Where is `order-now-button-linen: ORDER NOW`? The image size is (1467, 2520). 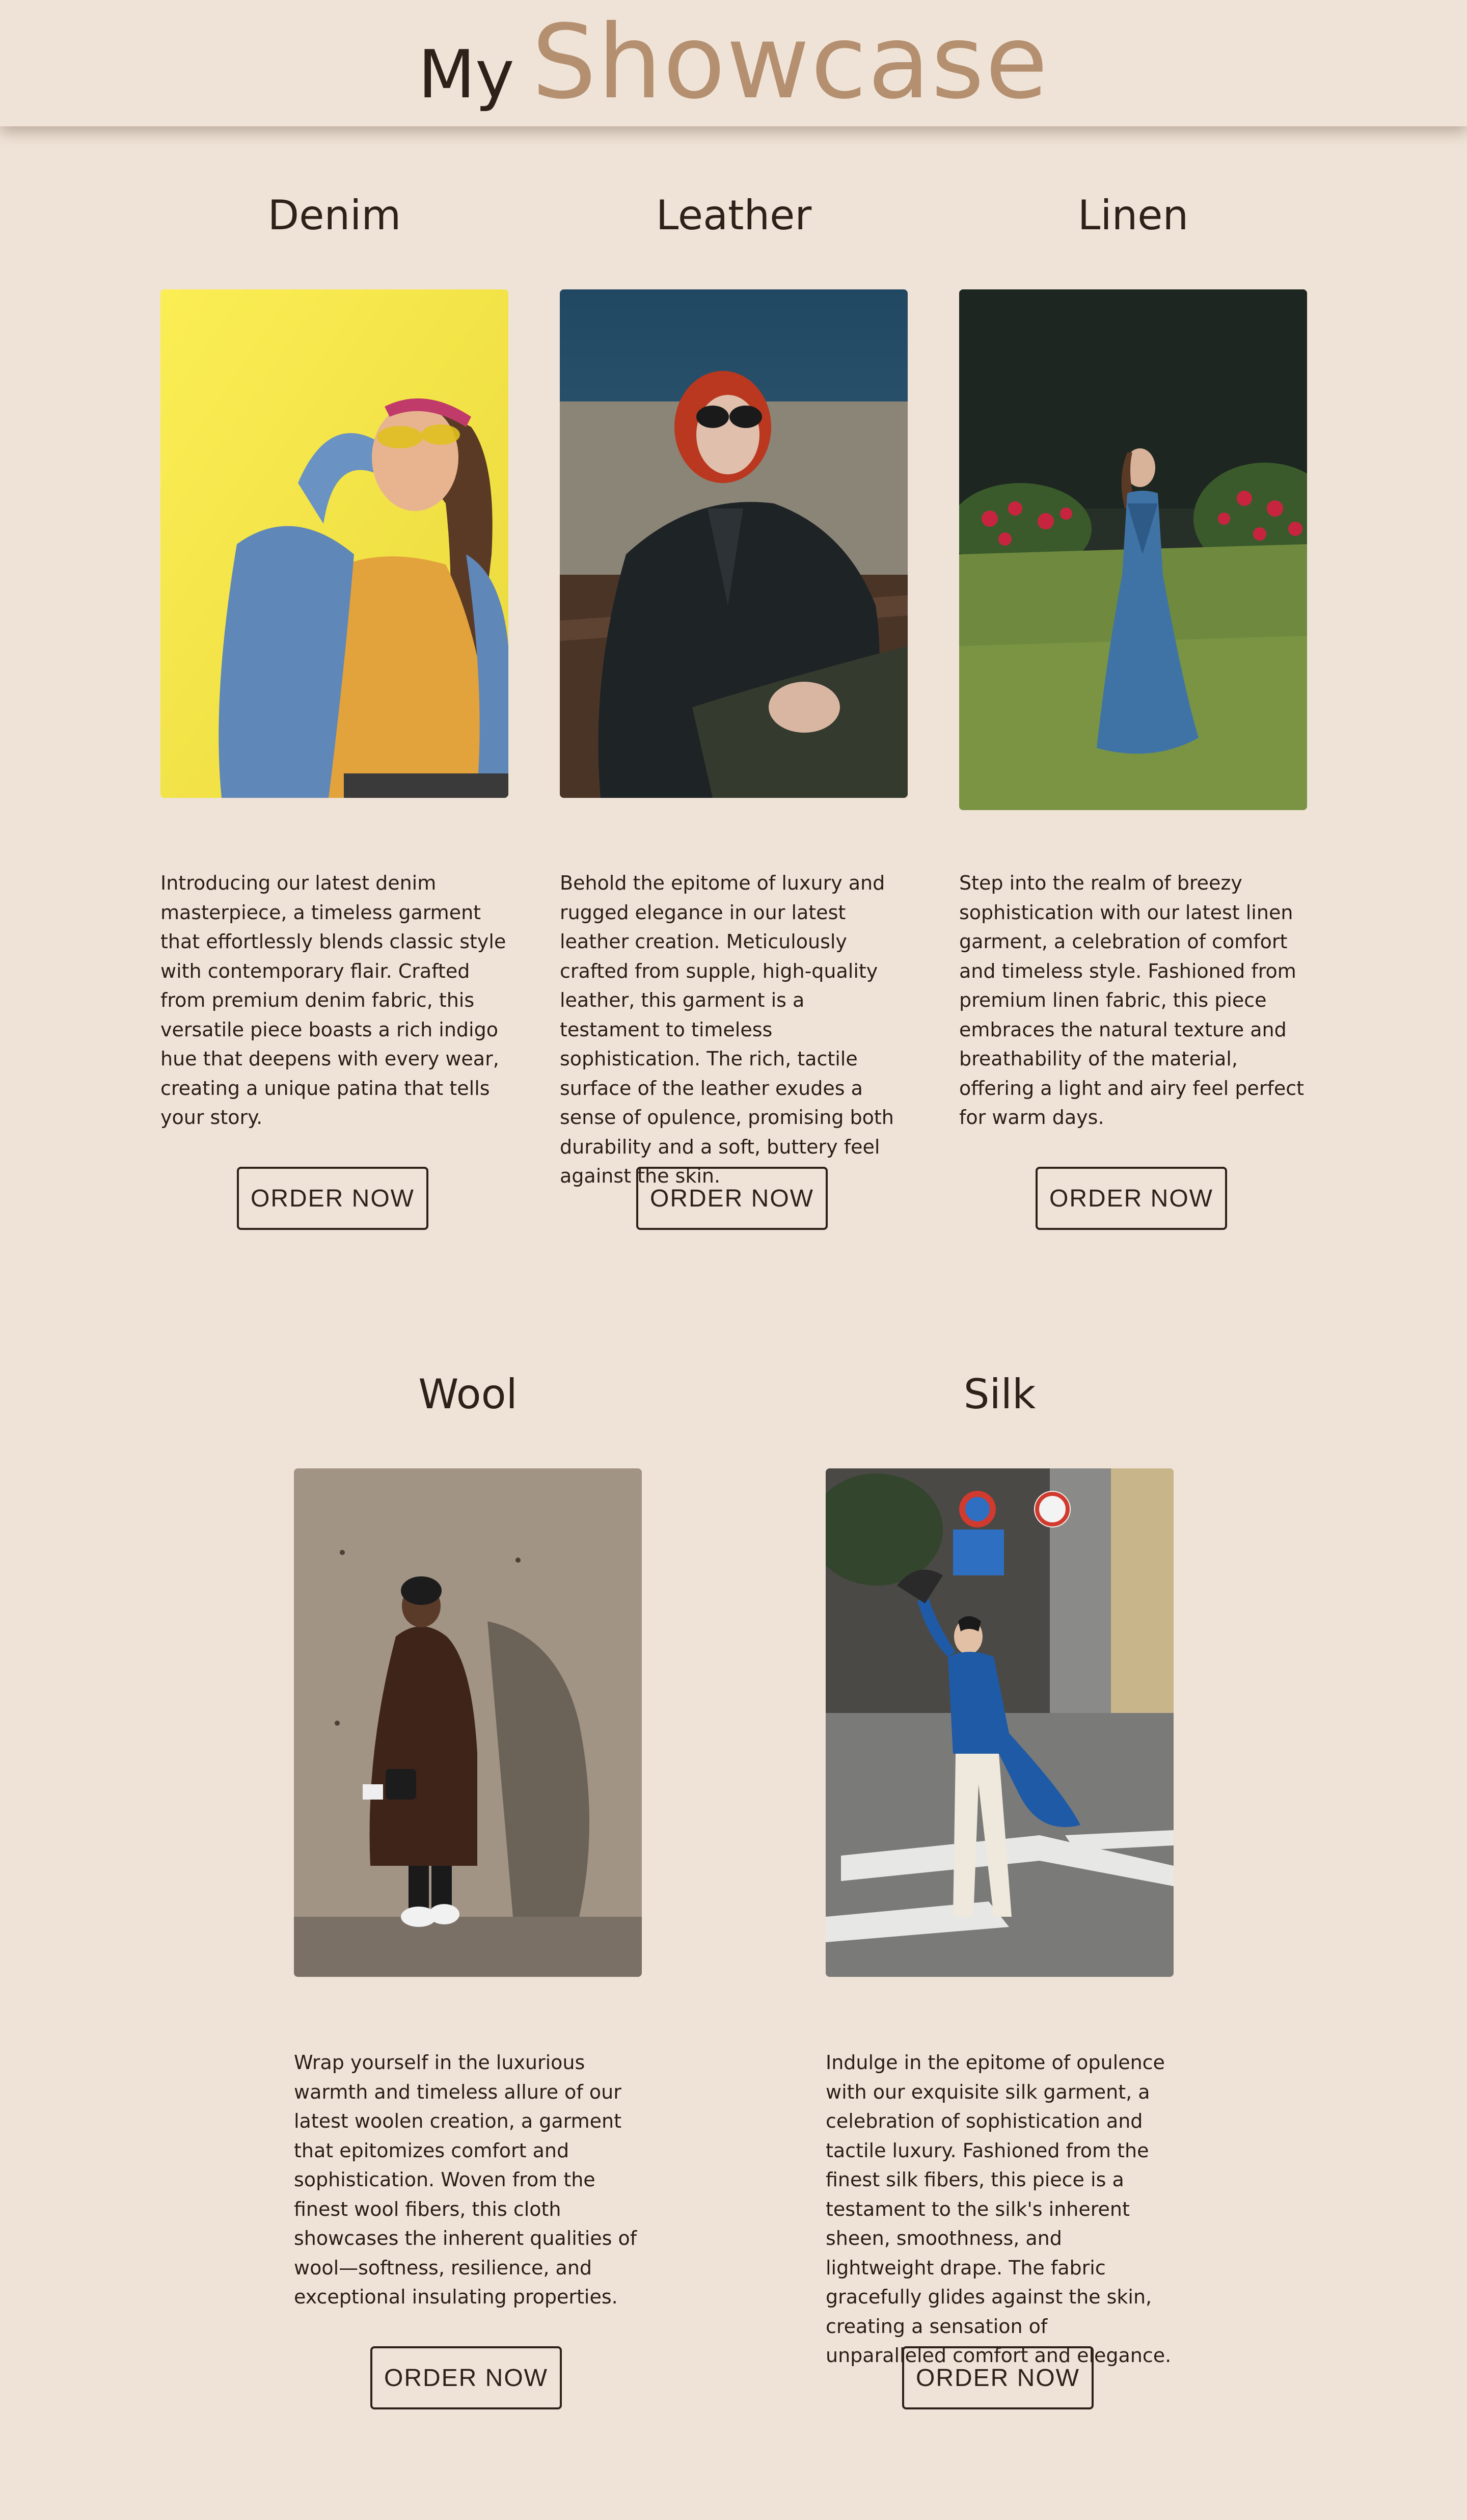
order-now-button-linen: ORDER NOW is located at coordinates (1131, 1198).